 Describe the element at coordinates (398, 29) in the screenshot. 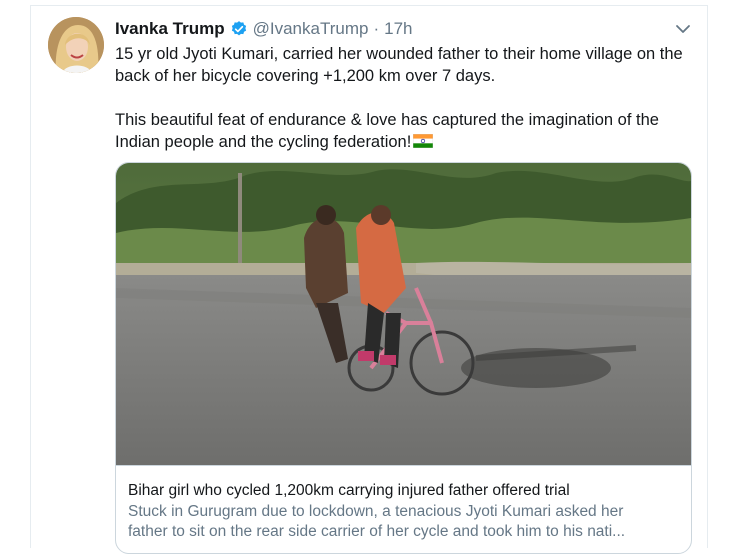

I see `tweet-timestamp: 17h` at that location.